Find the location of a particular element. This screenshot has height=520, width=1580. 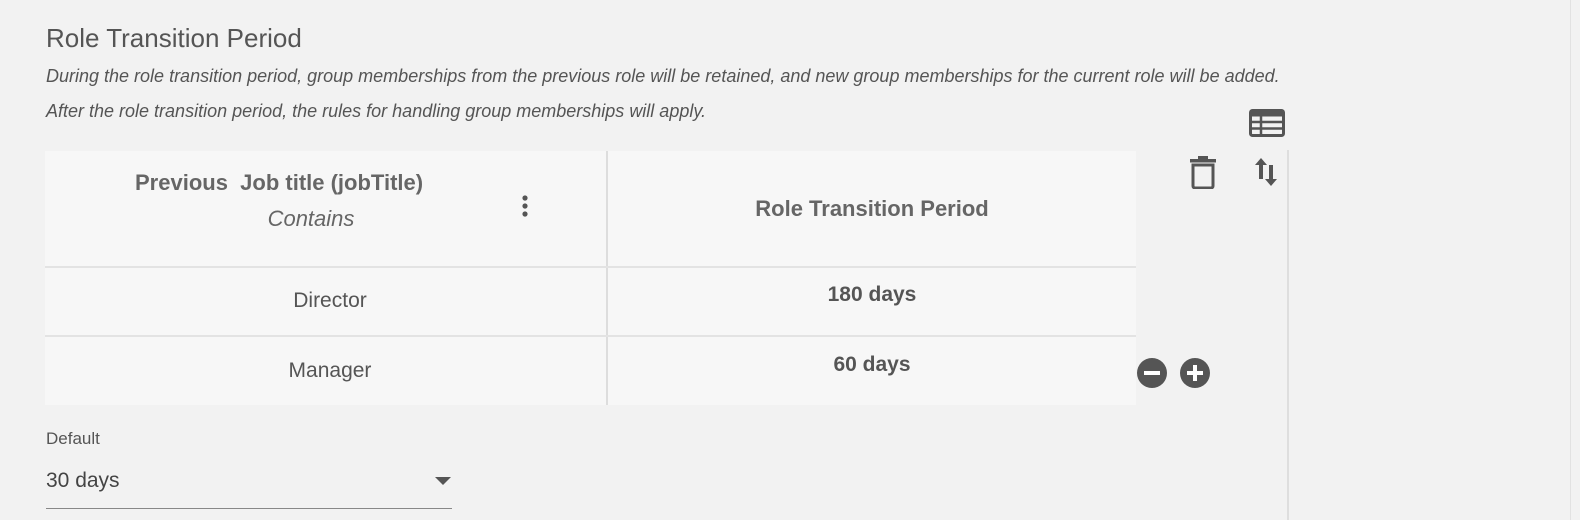

cell-period: 180 days is located at coordinates (872, 295).